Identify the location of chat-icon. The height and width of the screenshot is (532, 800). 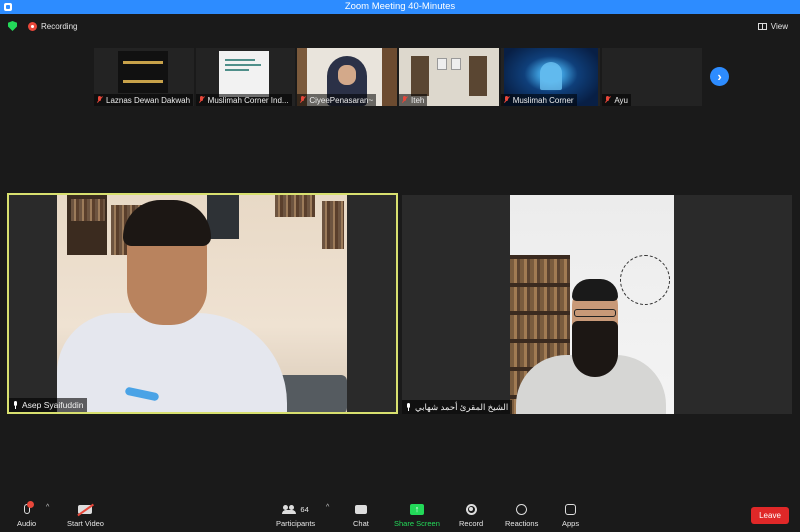
(360, 509).